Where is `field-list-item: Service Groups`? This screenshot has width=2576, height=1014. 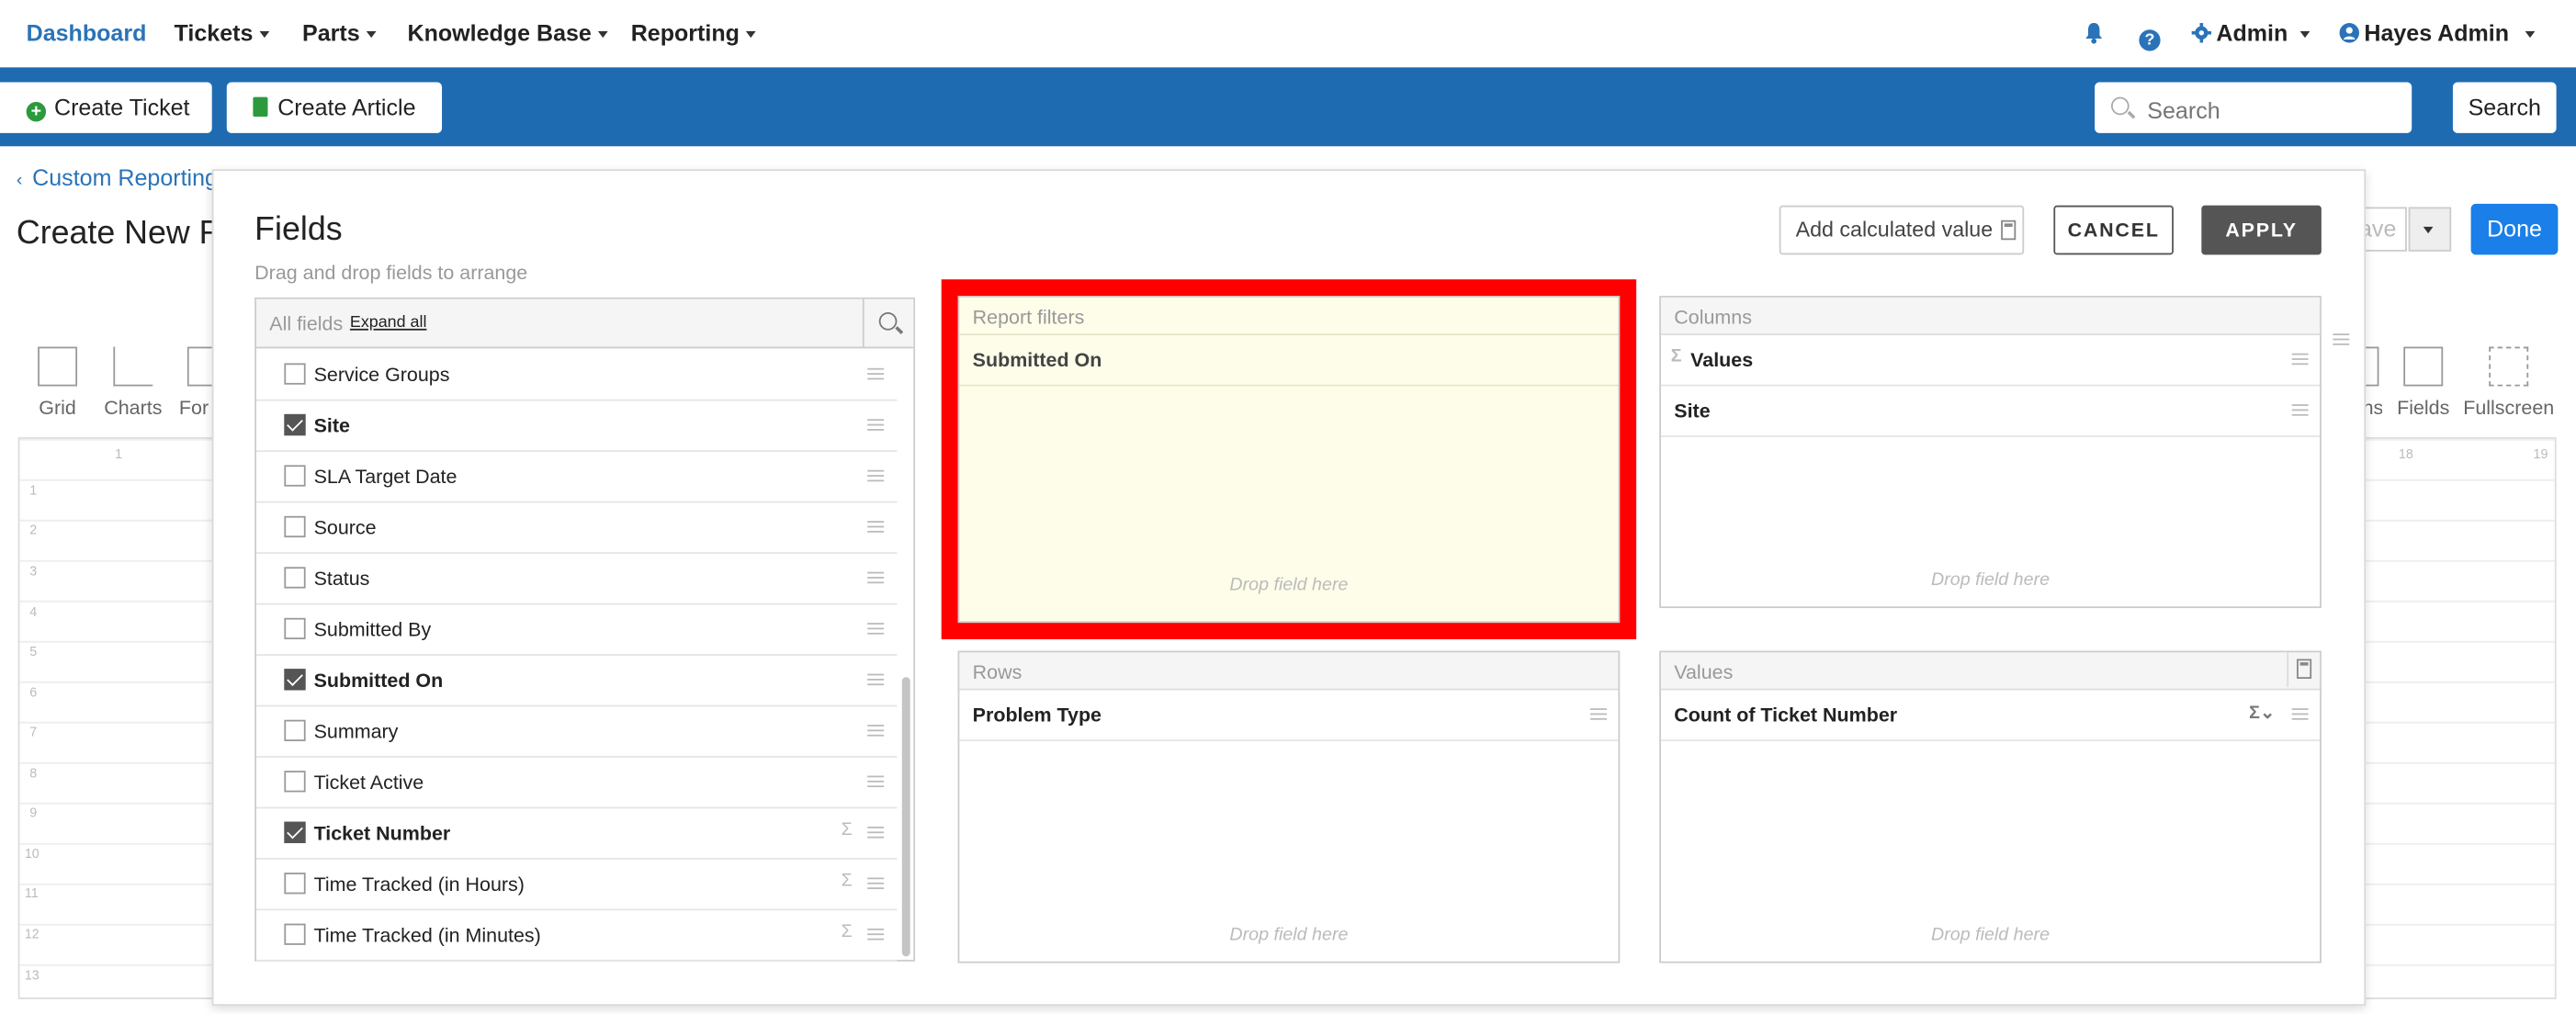
field-list-item: Service Groups is located at coordinates (576, 374).